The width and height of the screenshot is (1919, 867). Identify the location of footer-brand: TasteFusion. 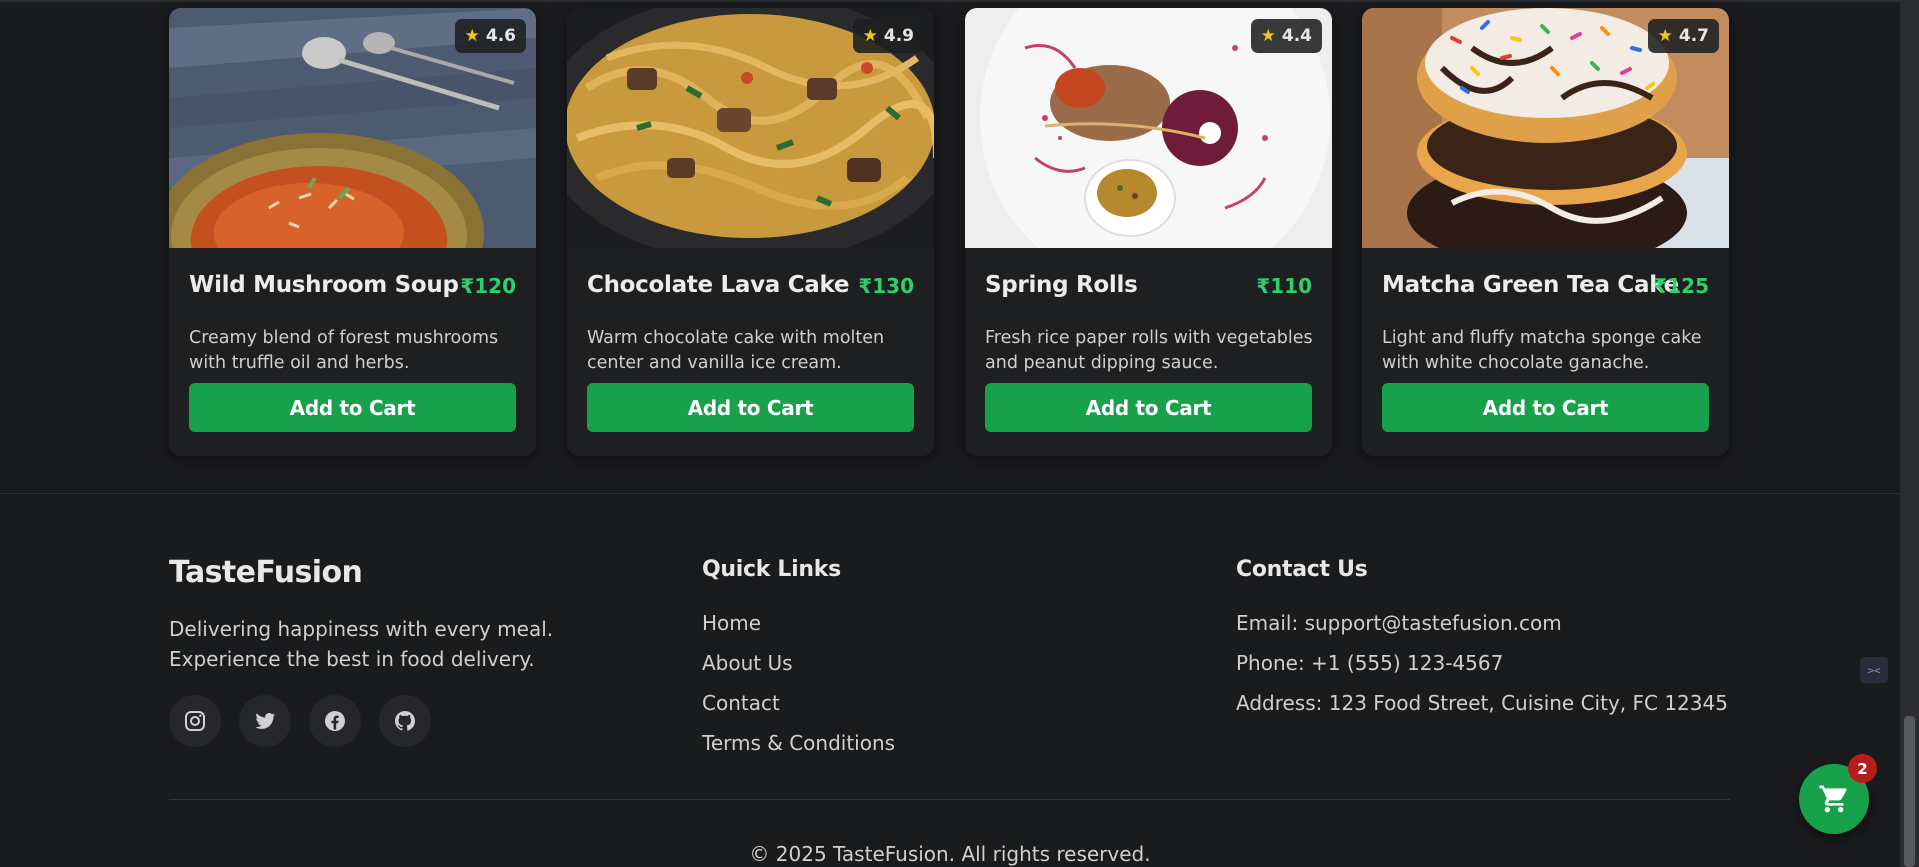
(266, 572).